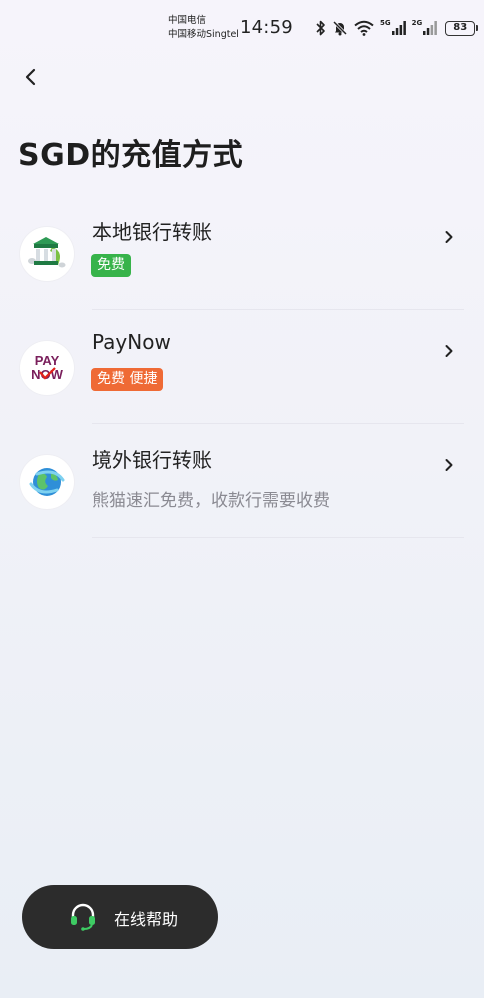 This screenshot has height=998, width=484. What do you see at coordinates (47, 482) in the screenshot?
I see `globe-icon` at bounding box center [47, 482].